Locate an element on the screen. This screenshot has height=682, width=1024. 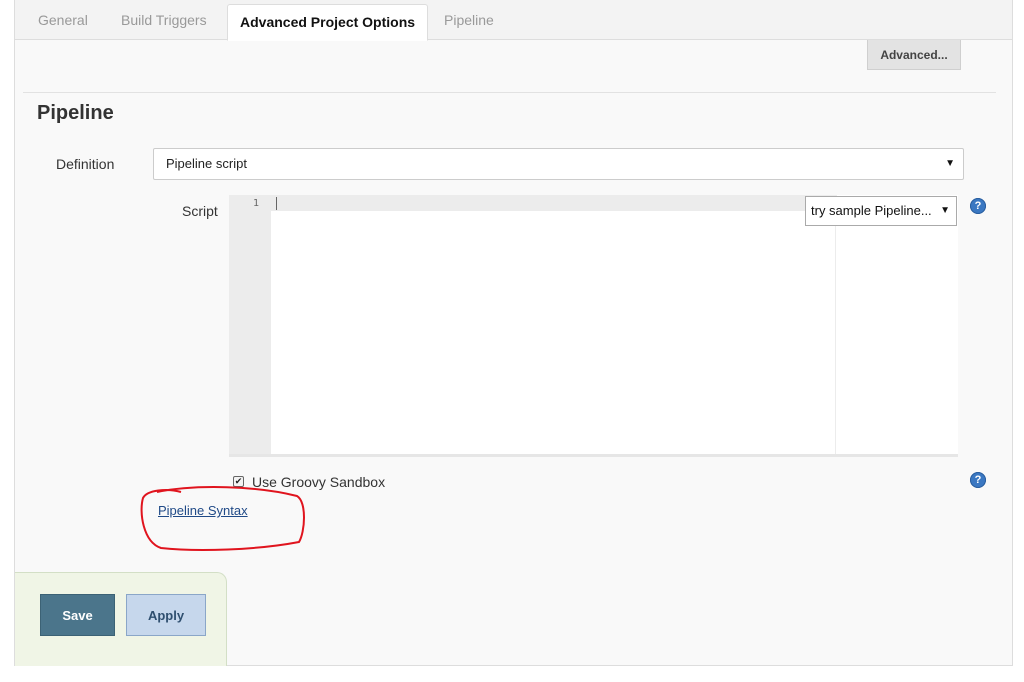
tab-pipeline: Pipeline is located at coordinates (469, 20).